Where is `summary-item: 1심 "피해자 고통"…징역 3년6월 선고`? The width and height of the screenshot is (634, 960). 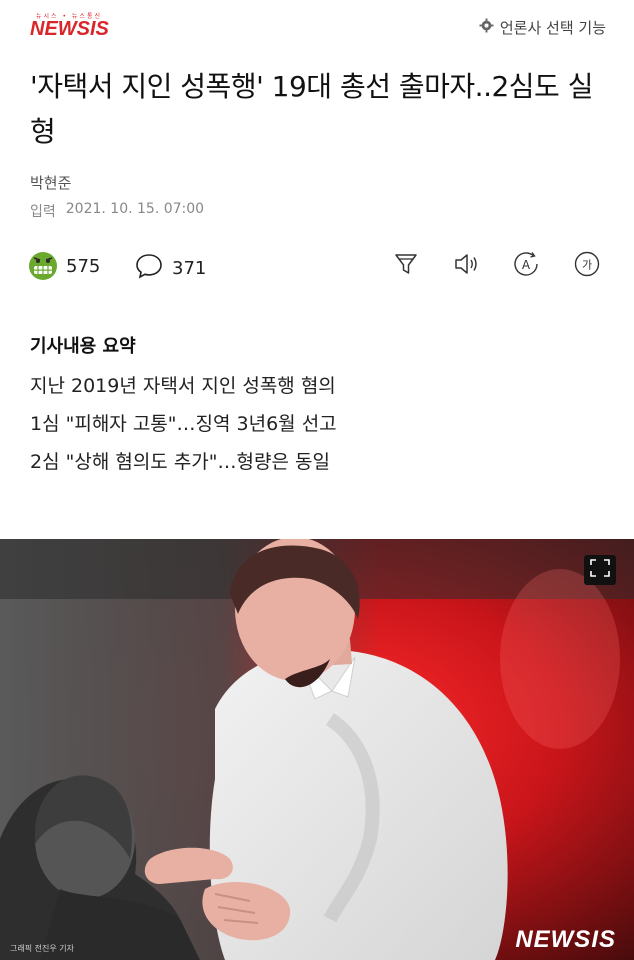
summary-item: 1심 "피해자 고통"…징역 3년6월 선고 is located at coordinates (183, 424).